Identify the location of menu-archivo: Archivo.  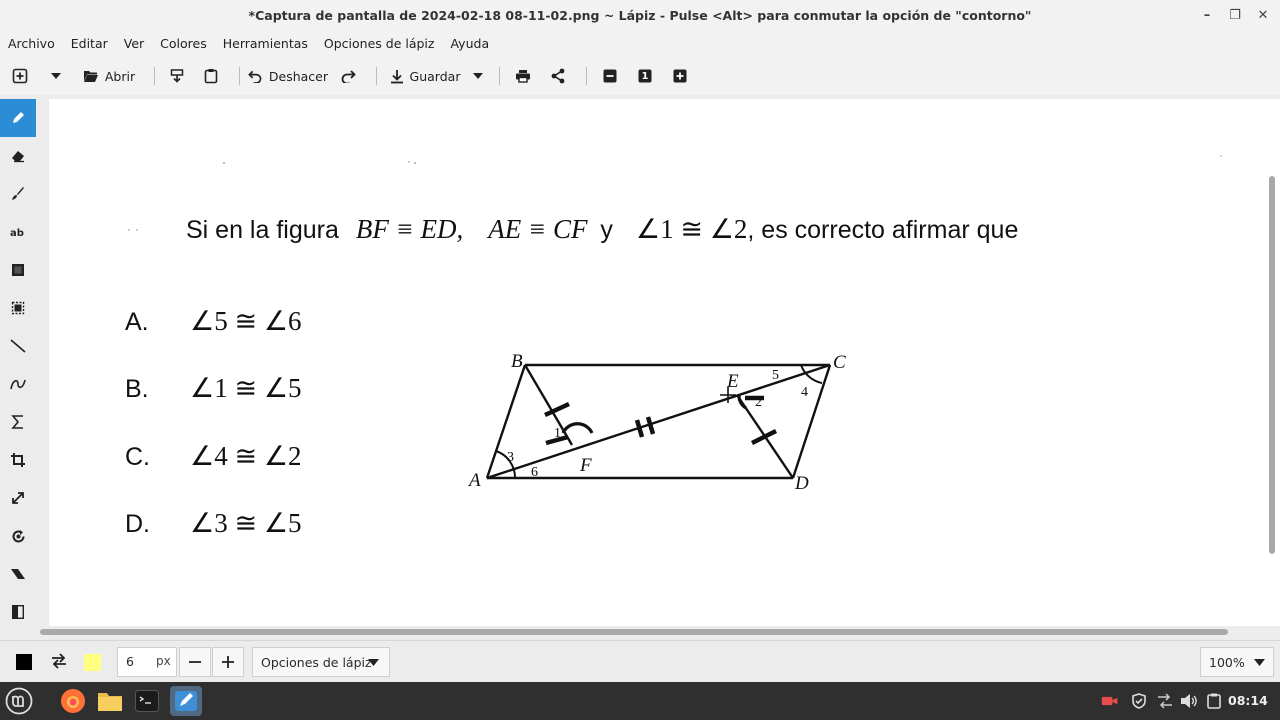
(31, 43).